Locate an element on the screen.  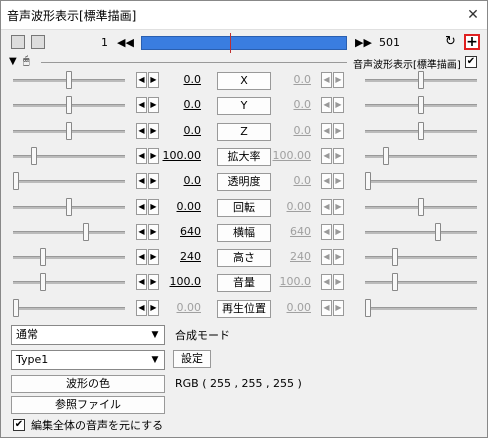
left-value: 640 is located at coordinates (181, 231).